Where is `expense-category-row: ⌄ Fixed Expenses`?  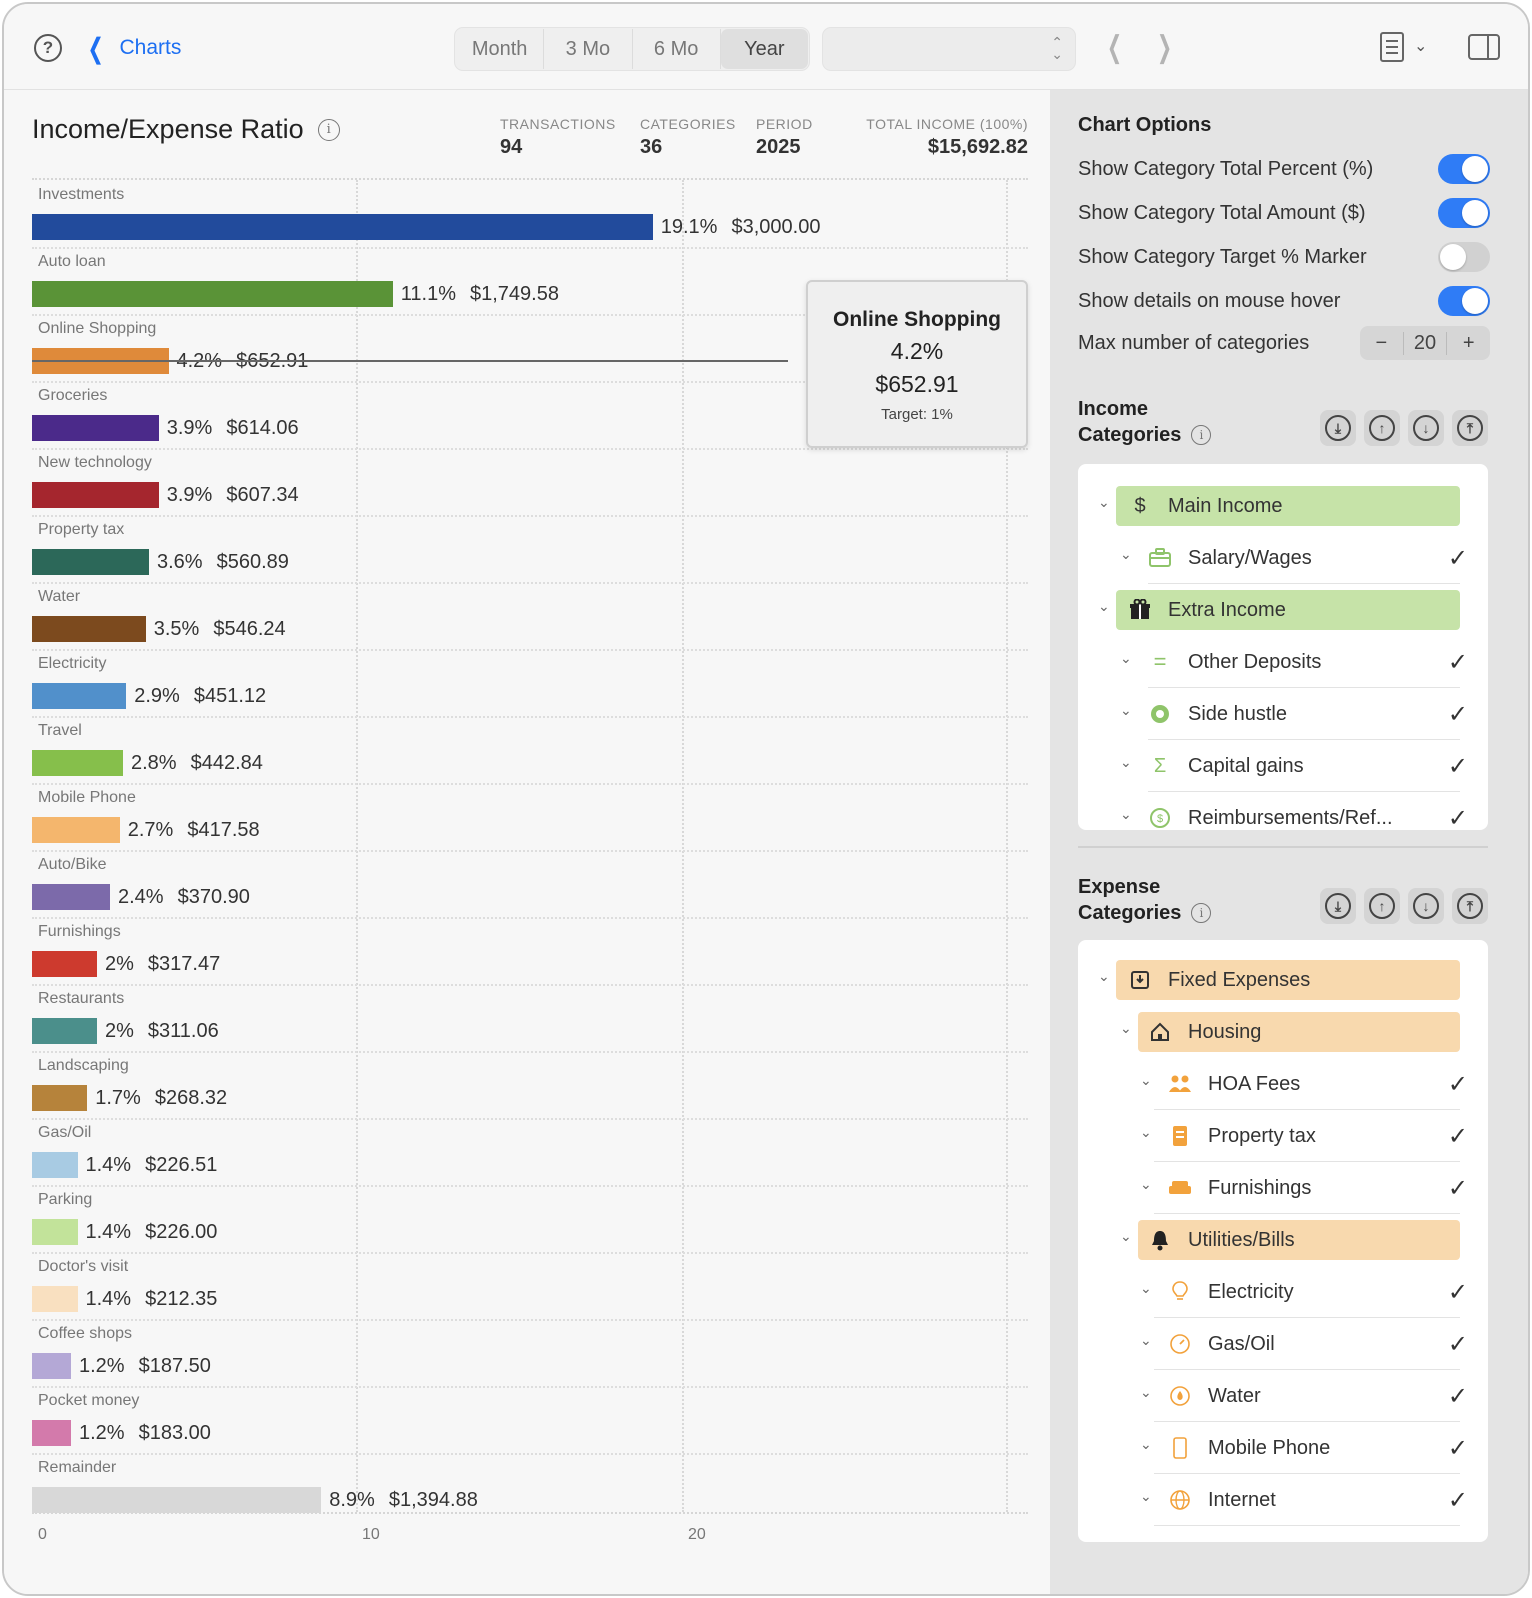
expense-category-row: ⌄ Fixed Expenses is located at coordinates (1283, 980).